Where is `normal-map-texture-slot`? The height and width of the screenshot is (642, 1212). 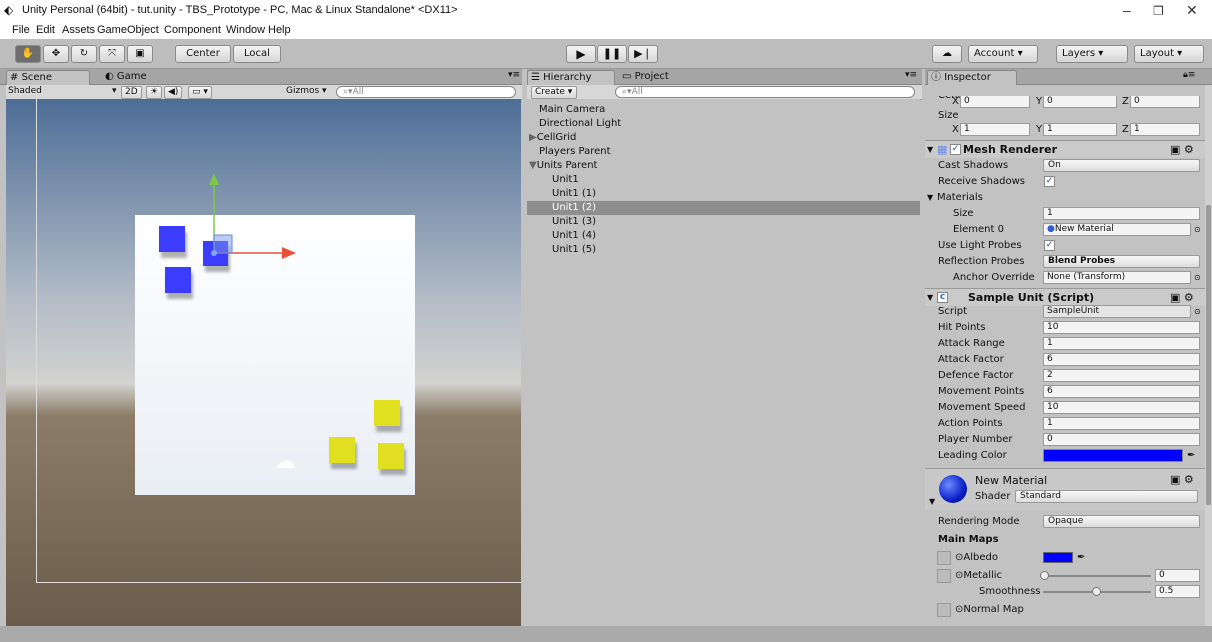 normal-map-texture-slot is located at coordinates (944, 610).